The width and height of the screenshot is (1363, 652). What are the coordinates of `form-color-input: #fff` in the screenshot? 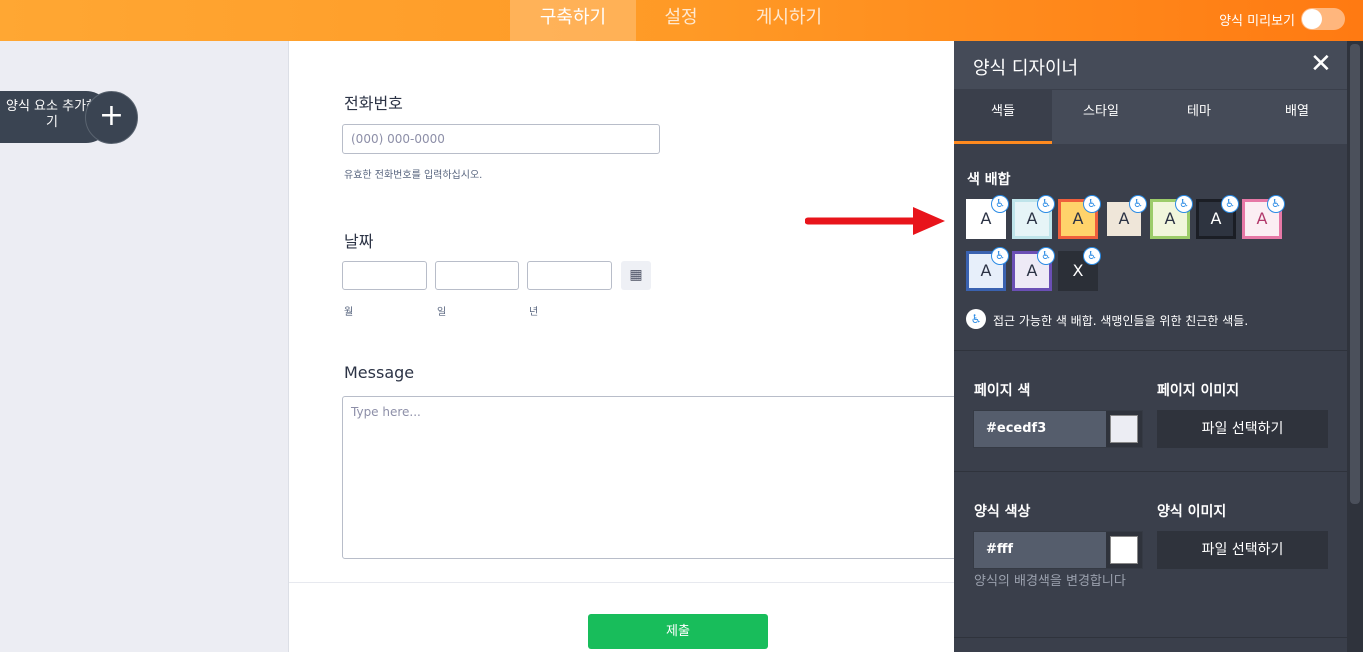 It's located at (1058, 550).